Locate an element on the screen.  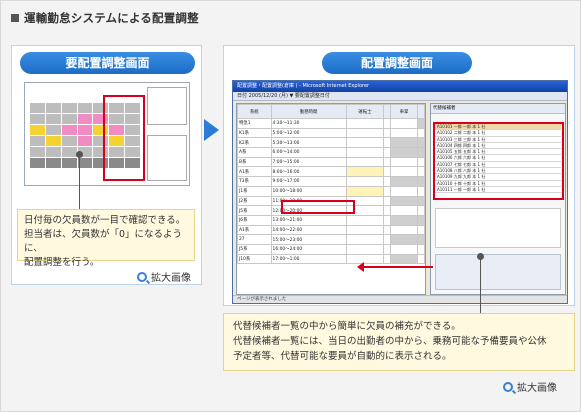
left-note-line: 配置調整を行う。 is located at coordinates (62, 262).